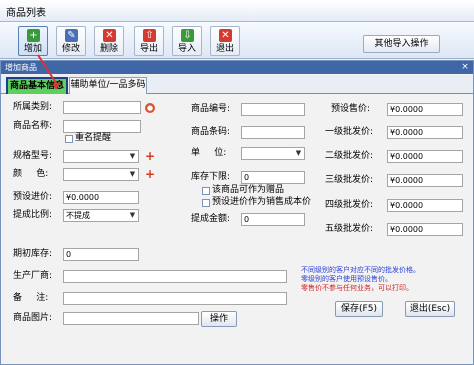 The image size is (474, 365). Describe the element at coordinates (237, 67) in the screenshot. I see `dialog-title-bar: 增加商品 ×` at that location.